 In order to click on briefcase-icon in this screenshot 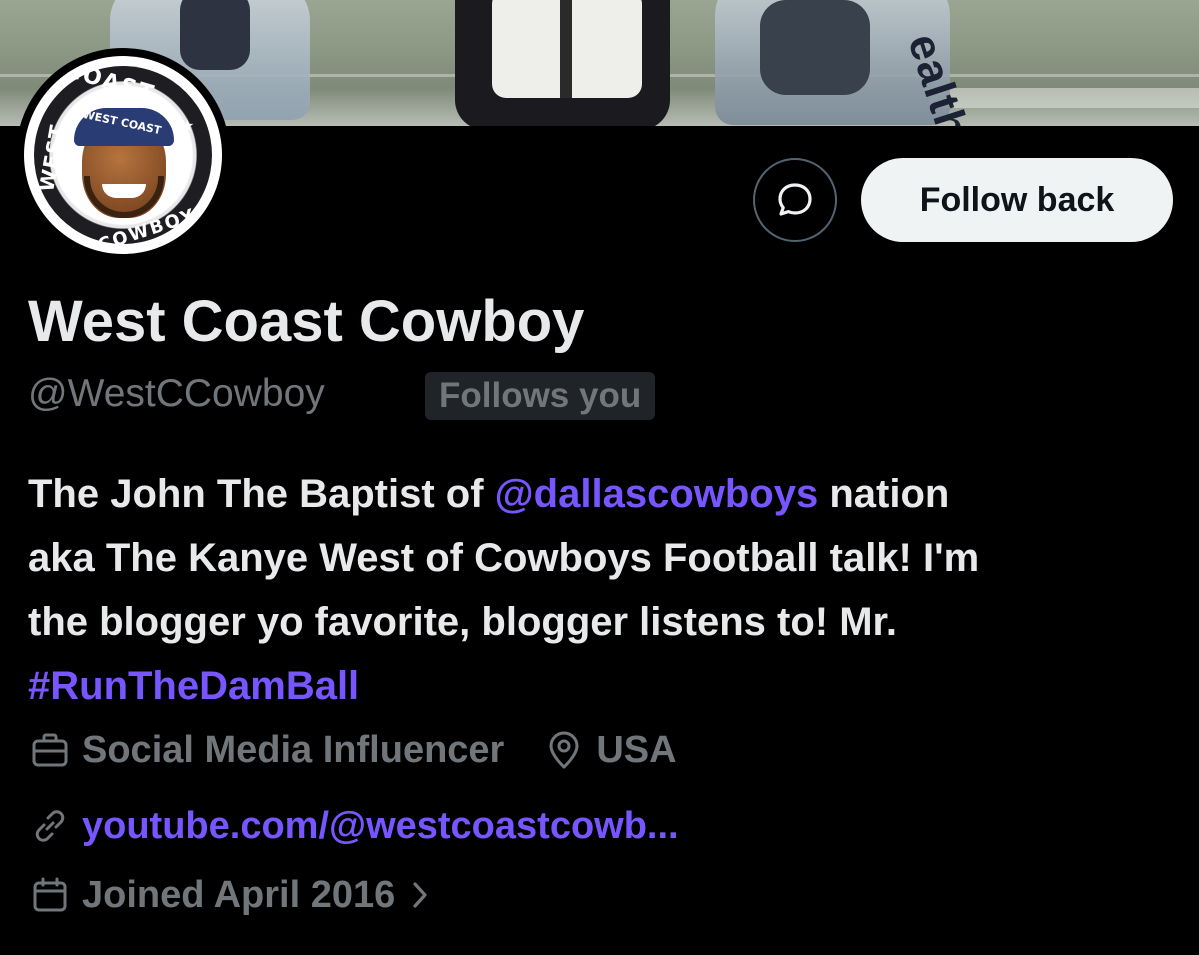, I will do `click(50, 750)`.